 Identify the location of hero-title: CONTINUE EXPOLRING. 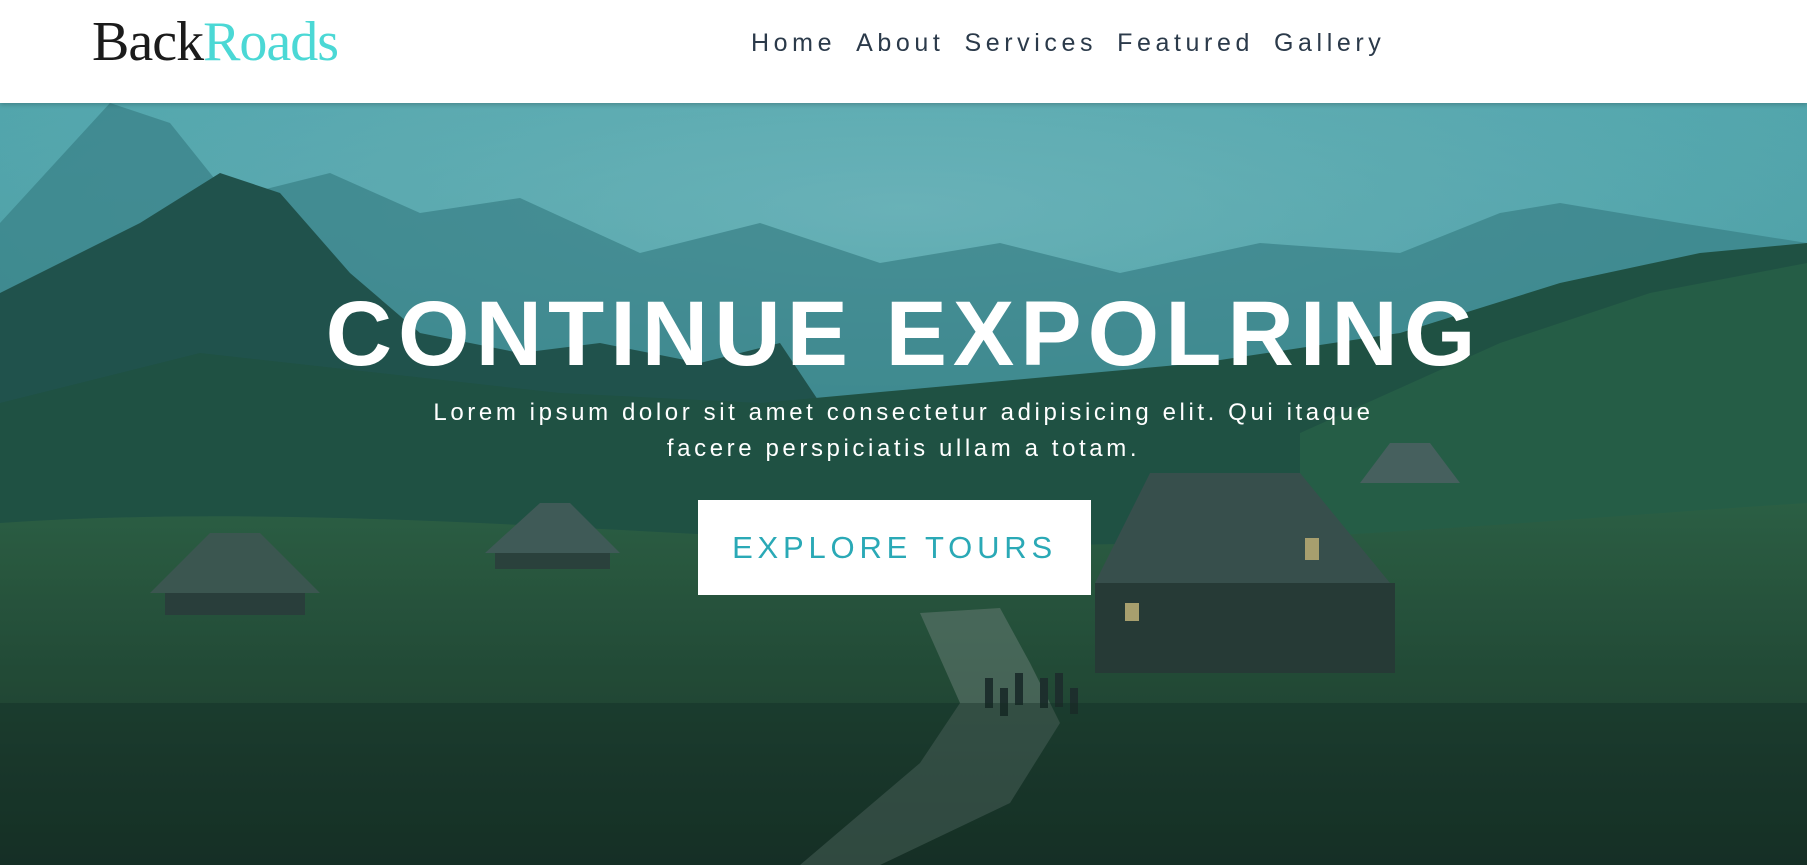
(903, 334).